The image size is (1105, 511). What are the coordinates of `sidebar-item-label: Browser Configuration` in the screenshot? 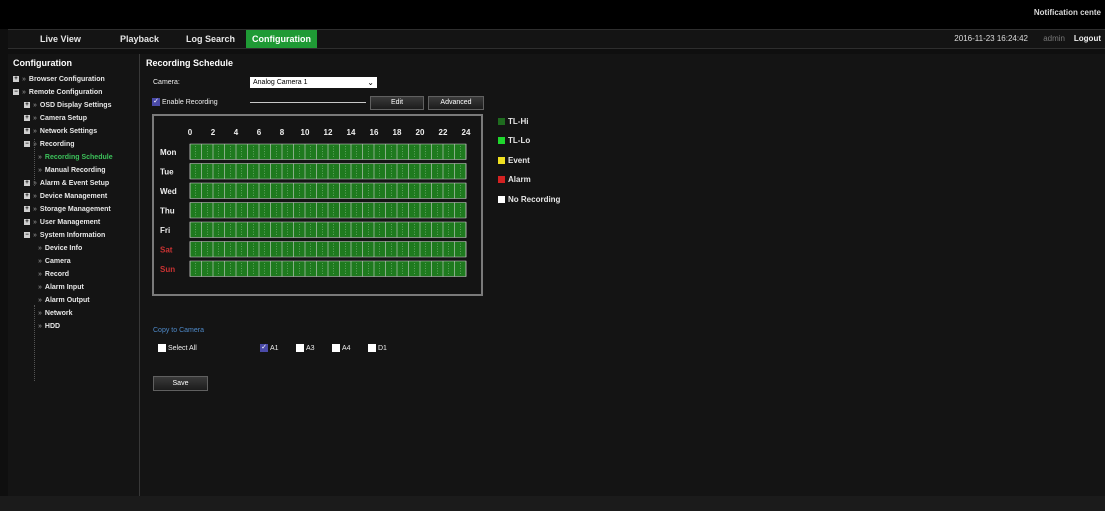 It's located at (66, 79).